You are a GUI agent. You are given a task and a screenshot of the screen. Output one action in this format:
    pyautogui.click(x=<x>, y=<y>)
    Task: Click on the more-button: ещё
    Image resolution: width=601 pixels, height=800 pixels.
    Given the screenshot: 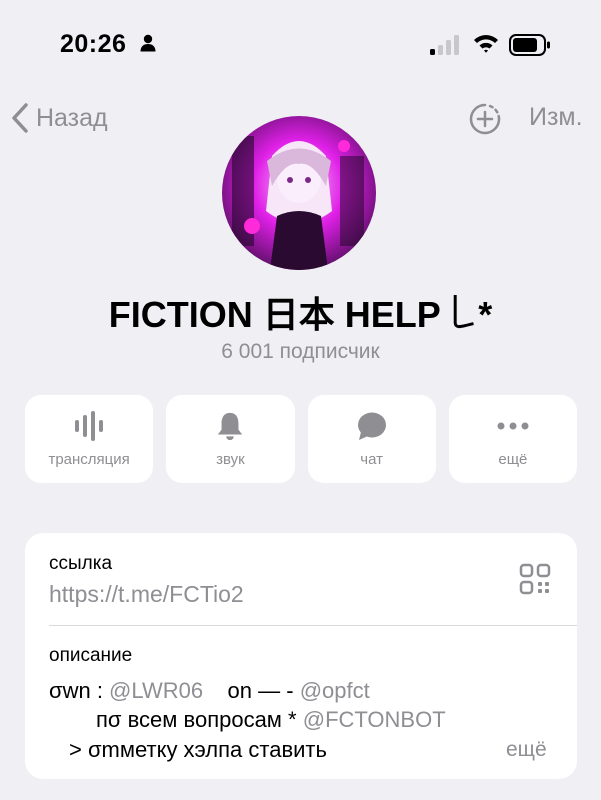 What is the action you would take?
    pyautogui.click(x=512, y=439)
    